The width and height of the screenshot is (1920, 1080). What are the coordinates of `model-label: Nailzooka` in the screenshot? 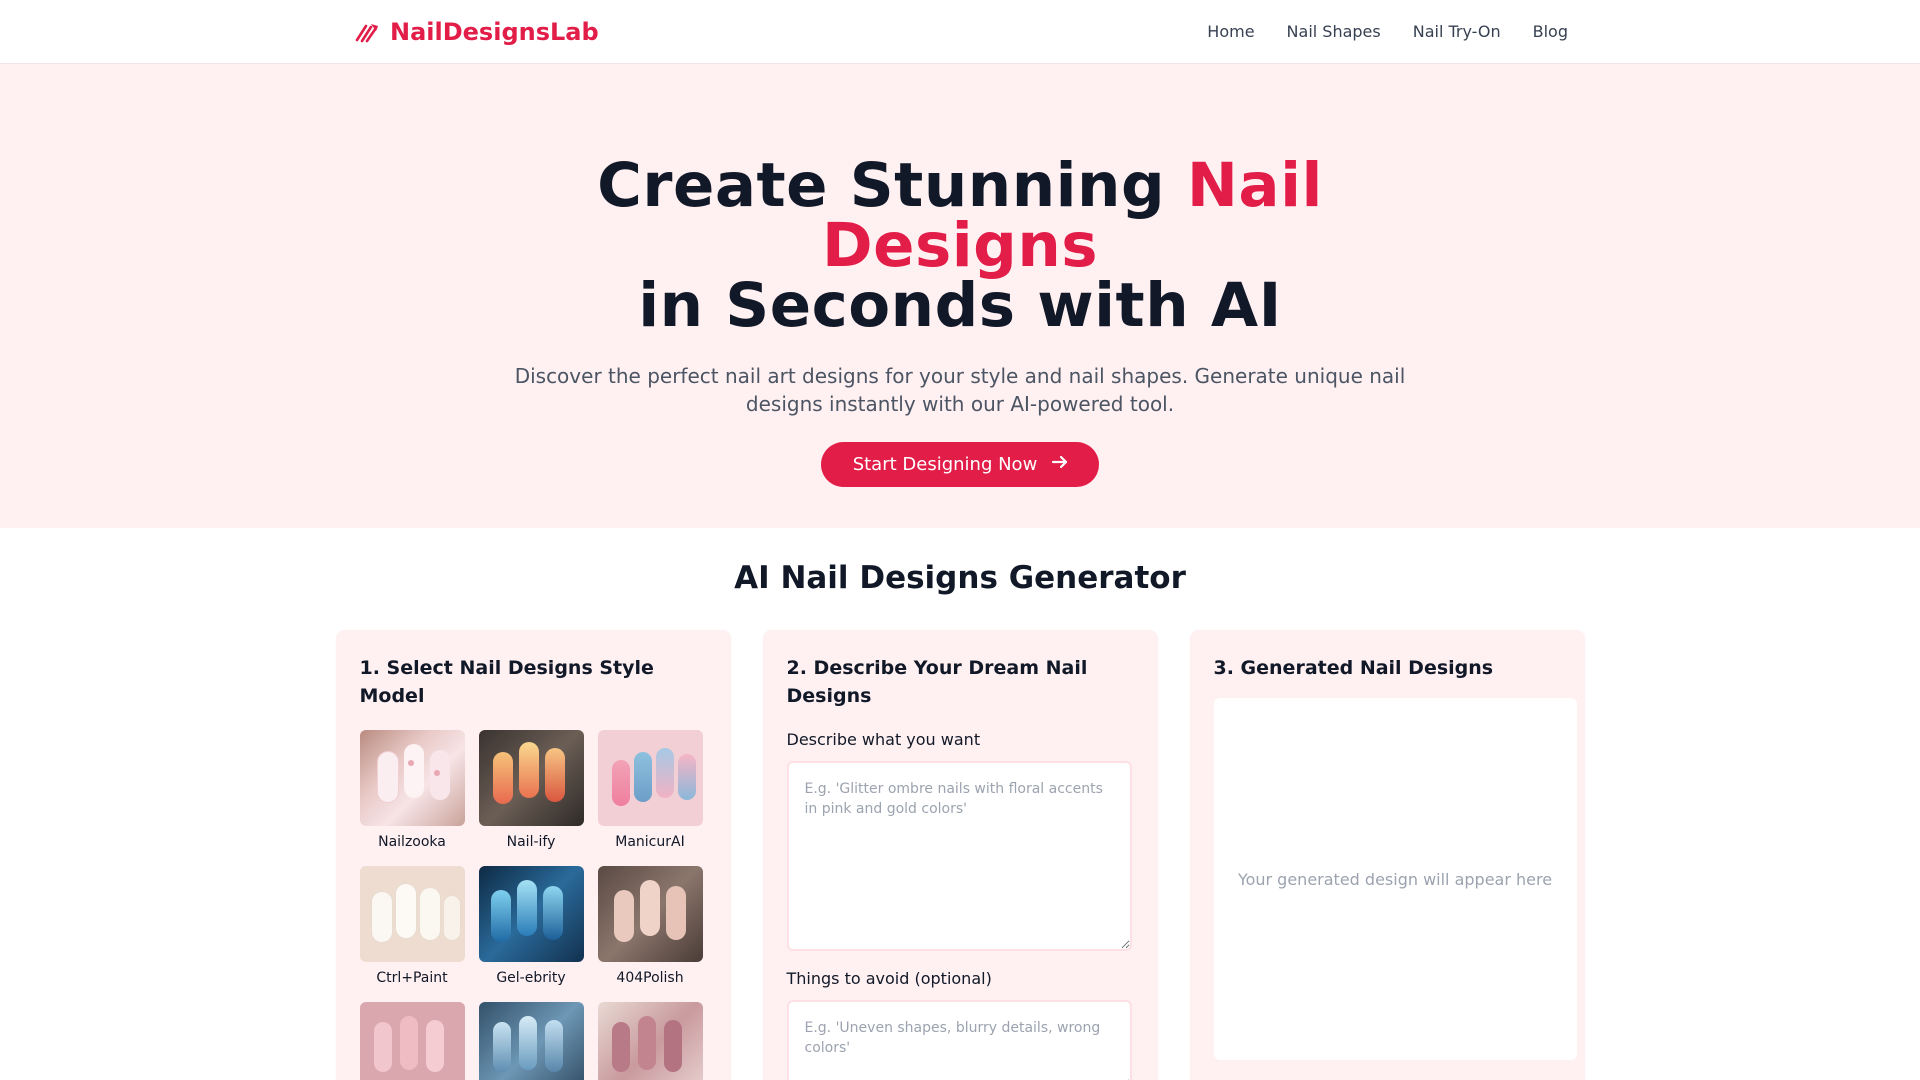 It's located at (412, 842).